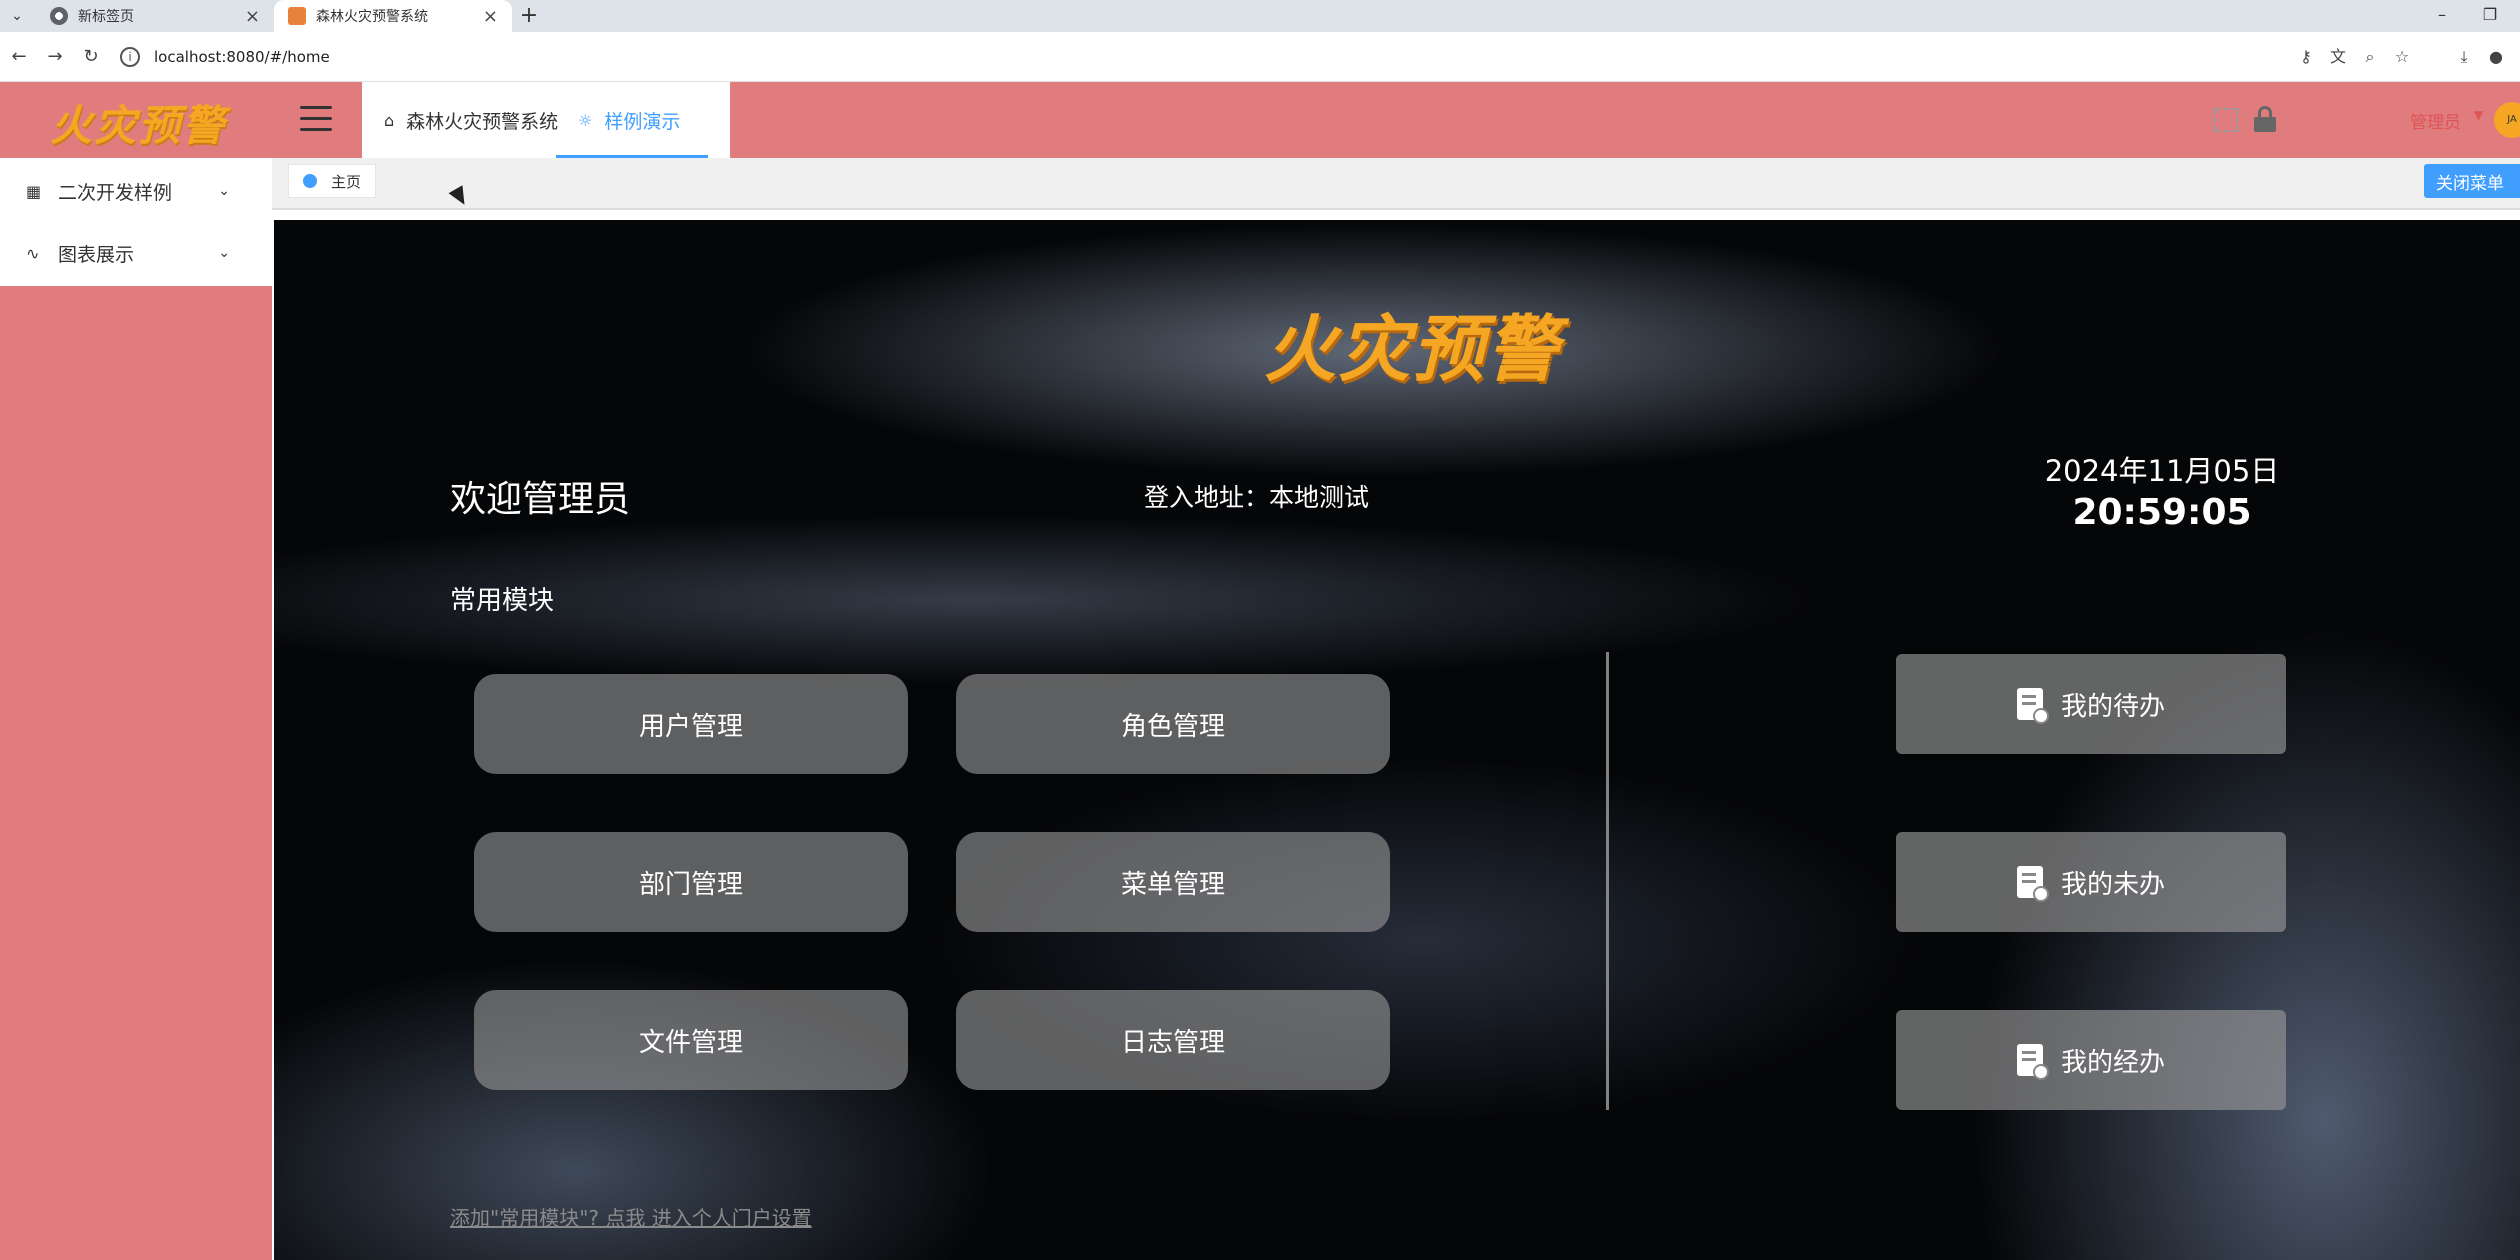  What do you see at coordinates (631, 1216) in the screenshot?
I see `portal-settings-link: 添加"常用模块"? 点我 进入个人门户设置` at bounding box center [631, 1216].